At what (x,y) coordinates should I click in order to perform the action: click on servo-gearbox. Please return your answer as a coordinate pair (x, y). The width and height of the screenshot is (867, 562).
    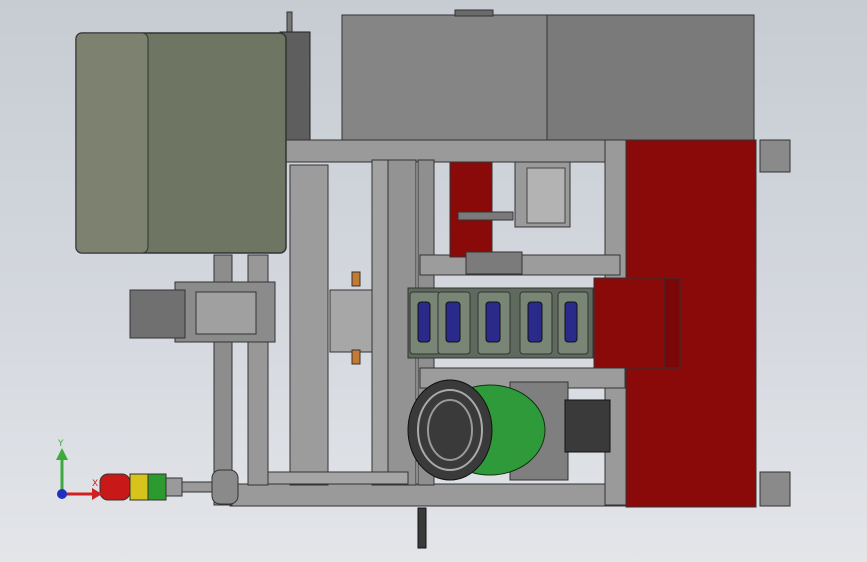
    Looking at the image, I should click on (226, 313).